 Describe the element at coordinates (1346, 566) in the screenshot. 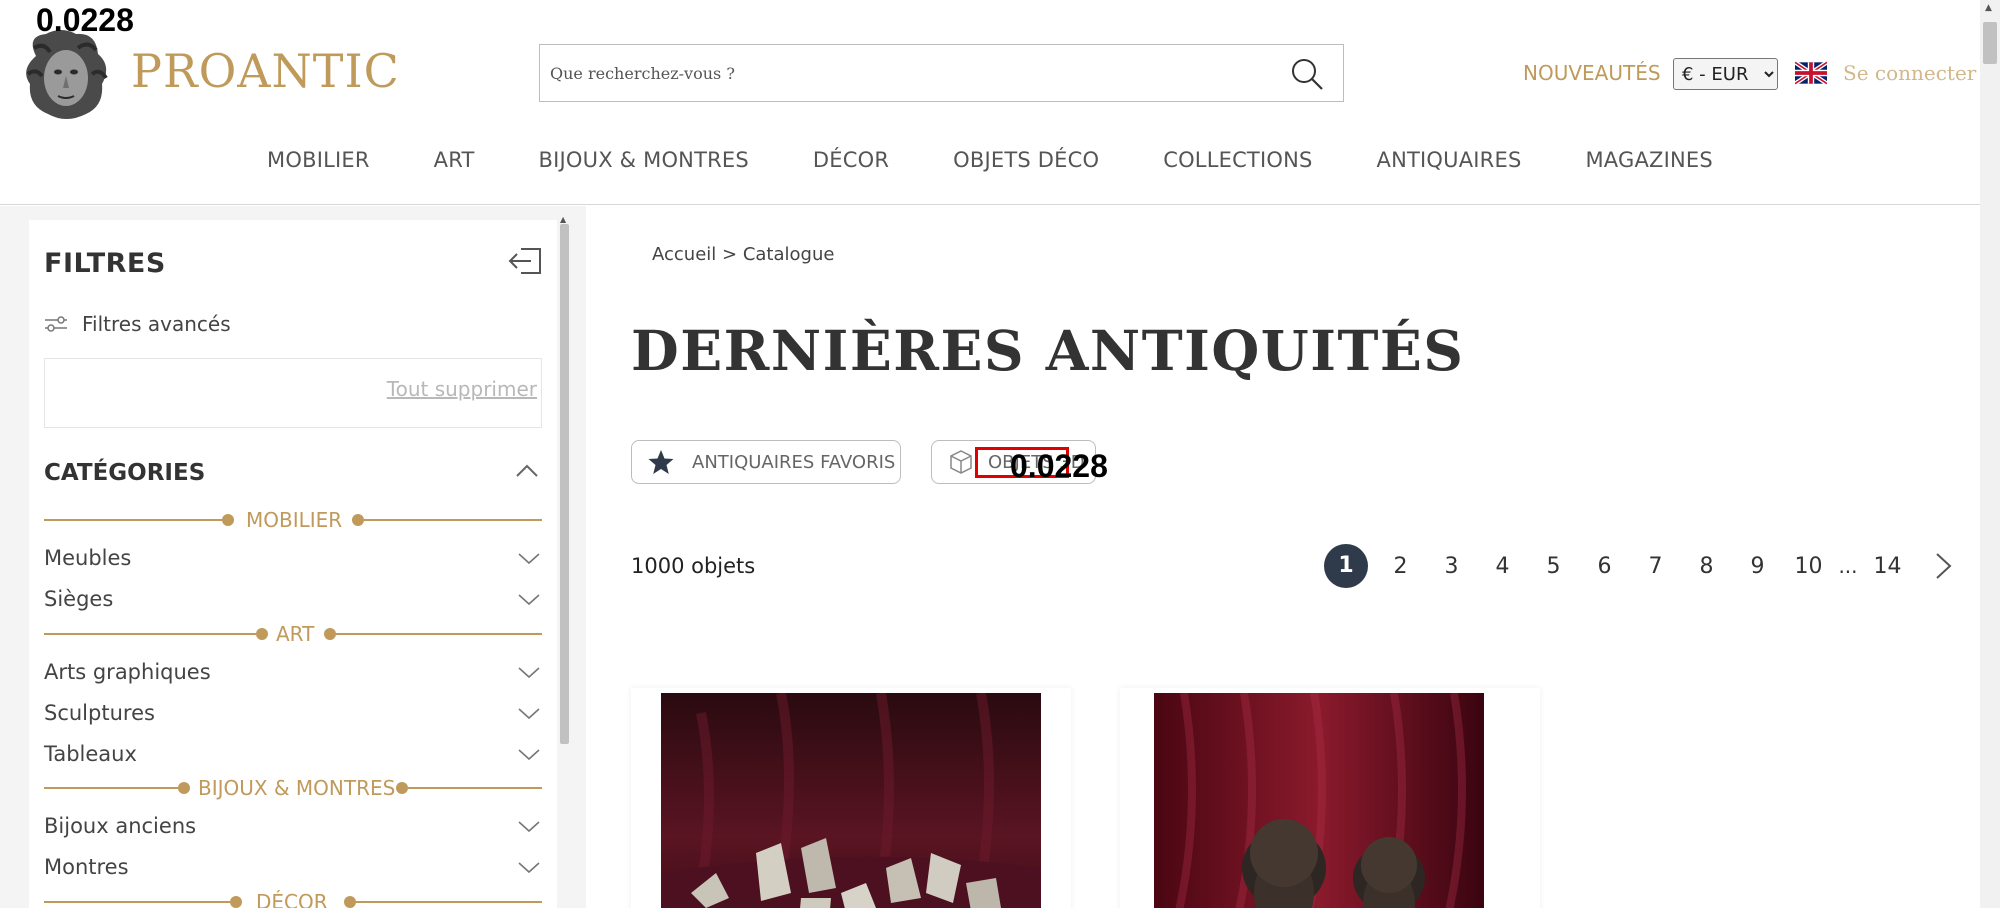

I see `page-button-current: 1` at that location.